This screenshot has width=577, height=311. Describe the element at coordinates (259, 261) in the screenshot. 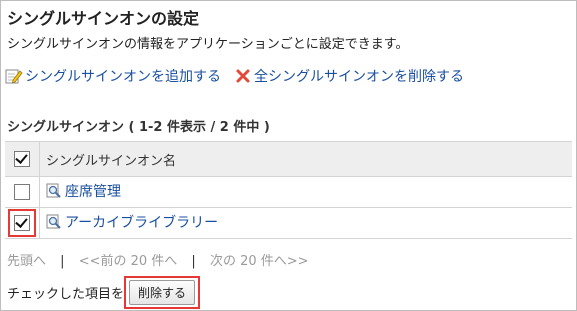

I see `pager-next: 次の 20 件へ>>` at that location.